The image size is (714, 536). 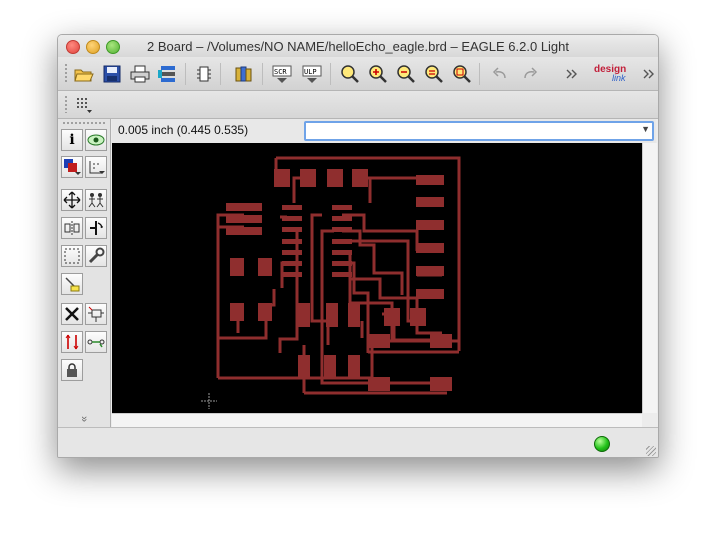 I want to click on grid-button, so click(x=84, y=105).